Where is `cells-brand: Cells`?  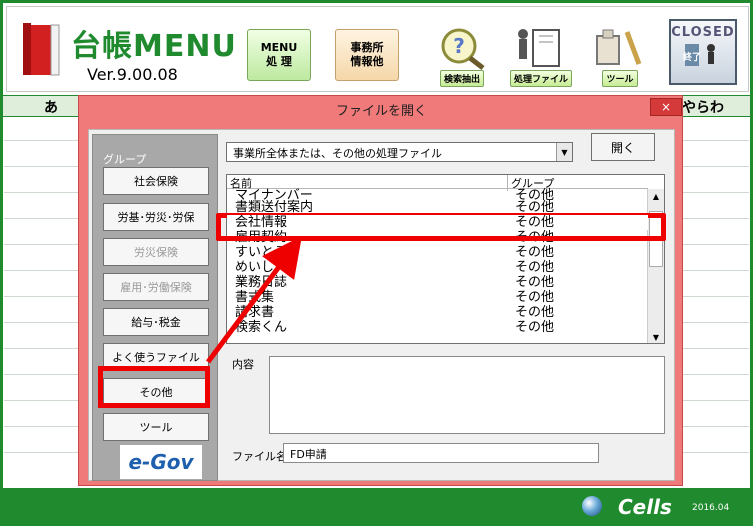
cells-brand: Cells is located at coordinates (645, 507).